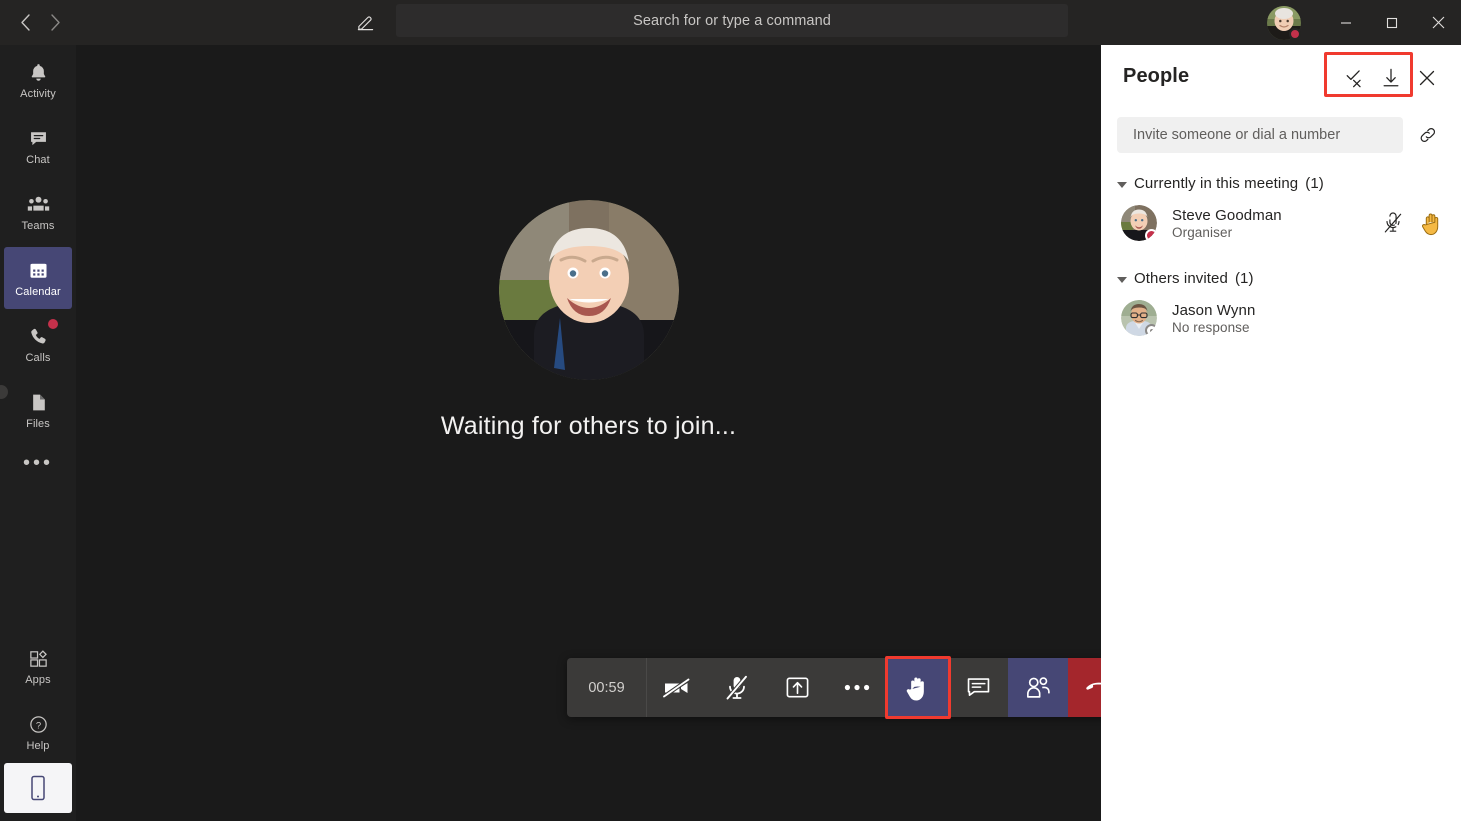 The width and height of the screenshot is (1461, 821). I want to click on minimize-button, so click(1346, 22).